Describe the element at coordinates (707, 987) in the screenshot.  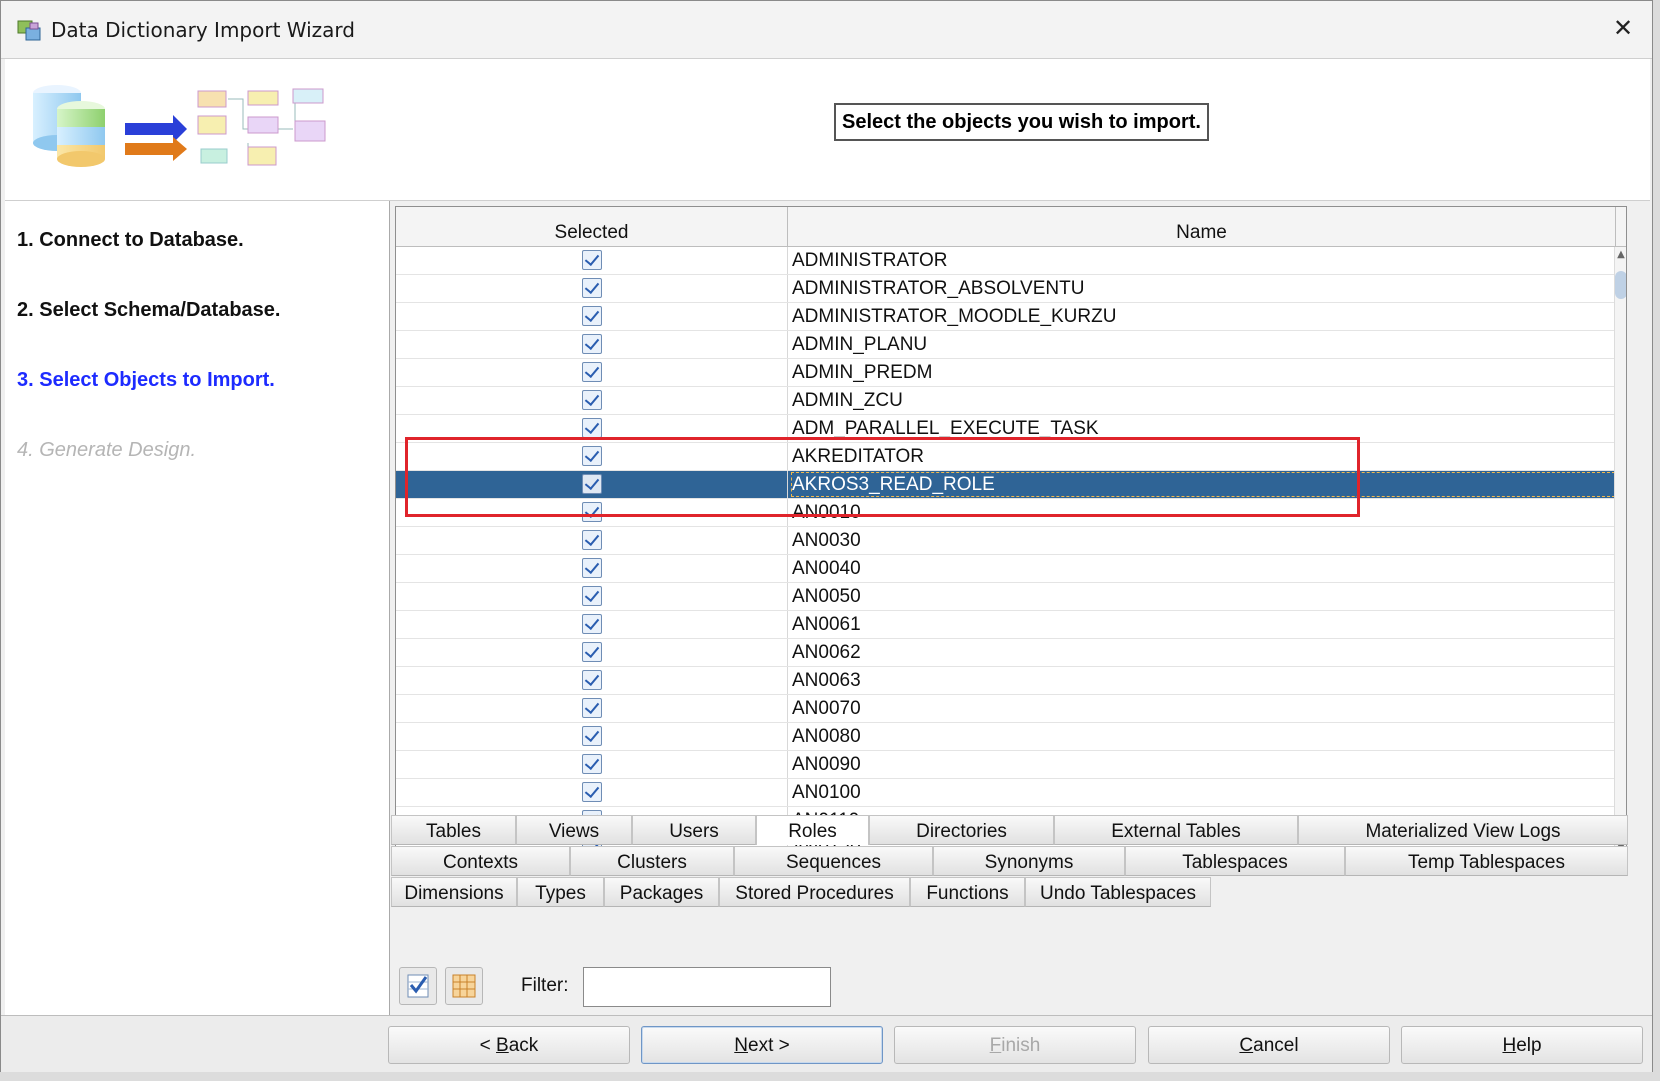
I see `filter-input` at that location.